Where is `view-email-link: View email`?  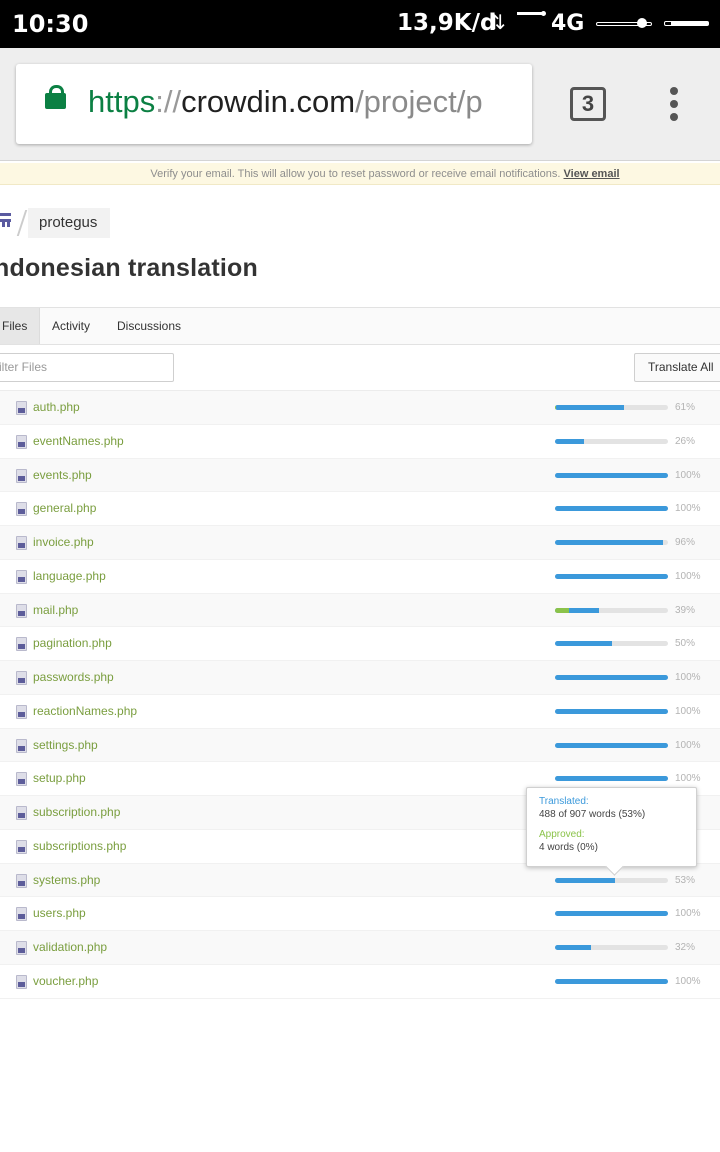
view-email-link: View email is located at coordinates (592, 174).